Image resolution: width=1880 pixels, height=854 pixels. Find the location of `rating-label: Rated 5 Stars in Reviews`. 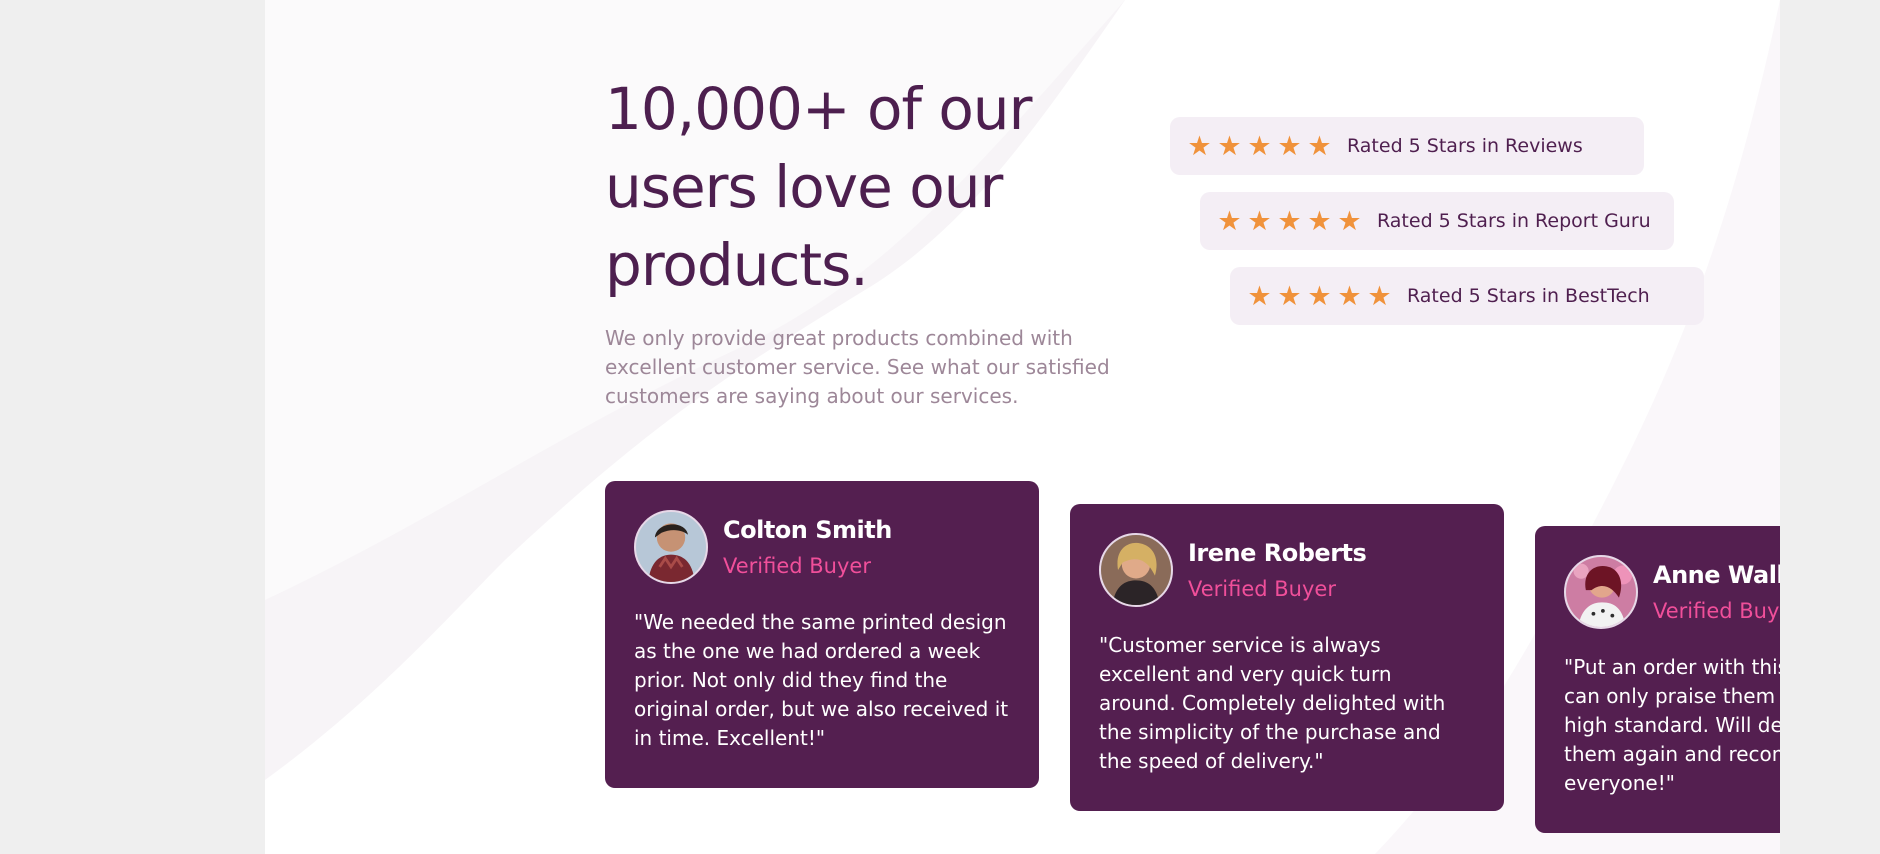

rating-label: Rated 5 Stars in Reviews is located at coordinates (1465, 146).